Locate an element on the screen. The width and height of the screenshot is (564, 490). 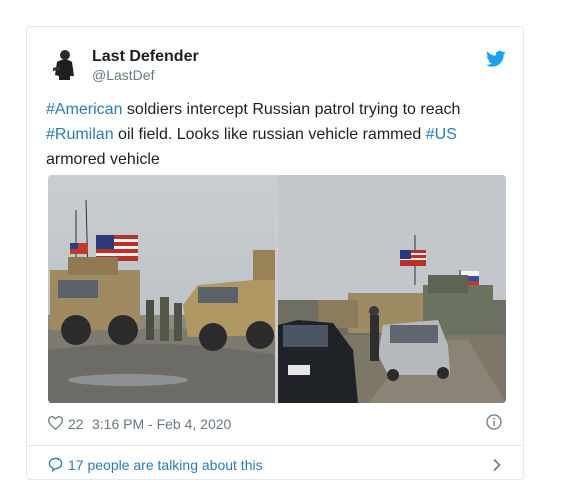
hashtag-us: #US is located at coordinates (441, 134).